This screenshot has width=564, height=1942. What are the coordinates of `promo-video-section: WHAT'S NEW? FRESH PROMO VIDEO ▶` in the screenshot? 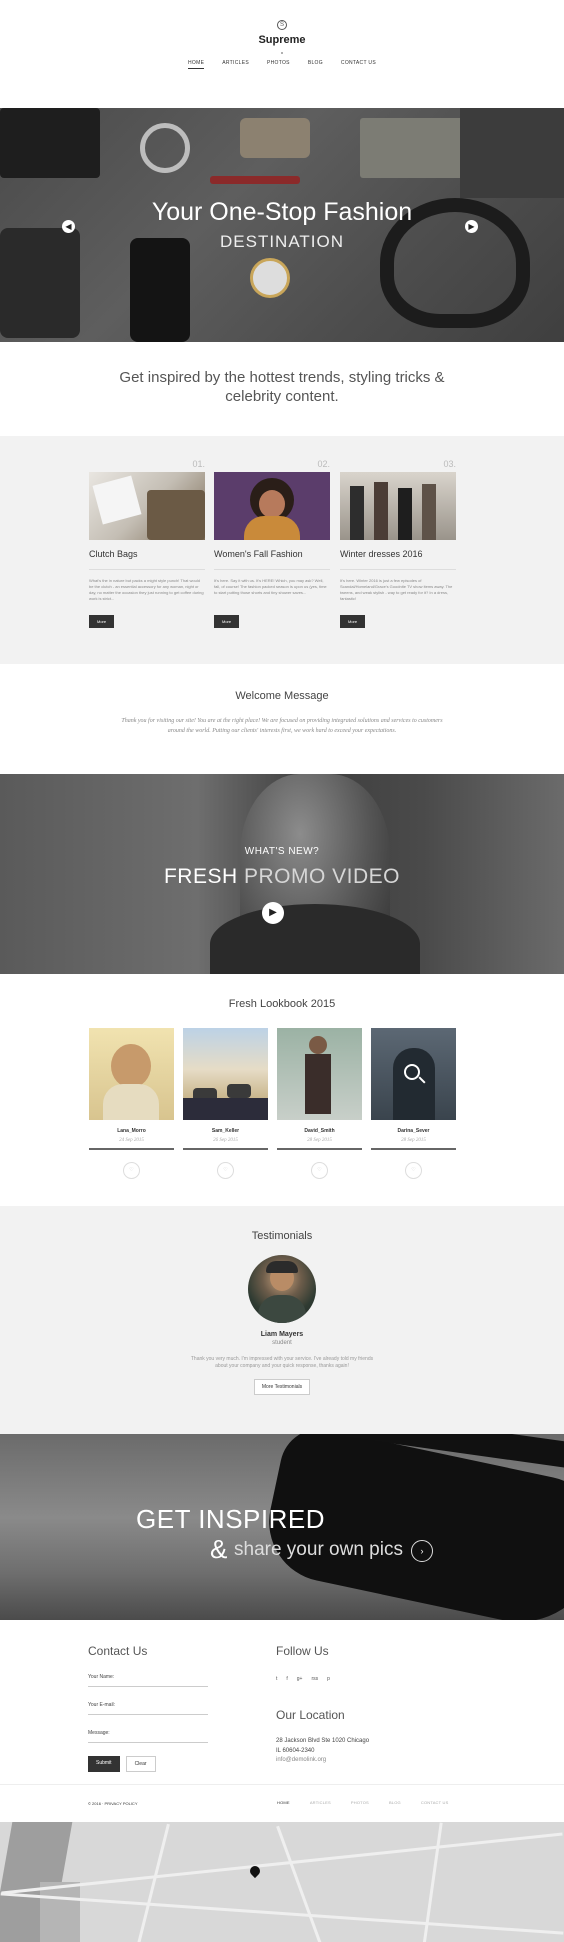 It's located at (282, 874).